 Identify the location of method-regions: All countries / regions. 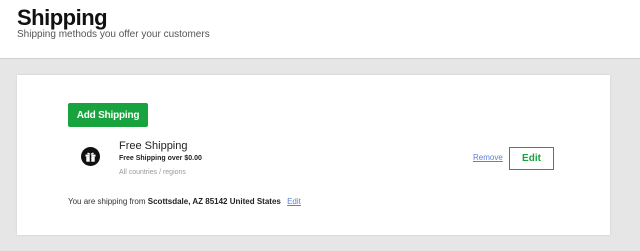
(152, 172).